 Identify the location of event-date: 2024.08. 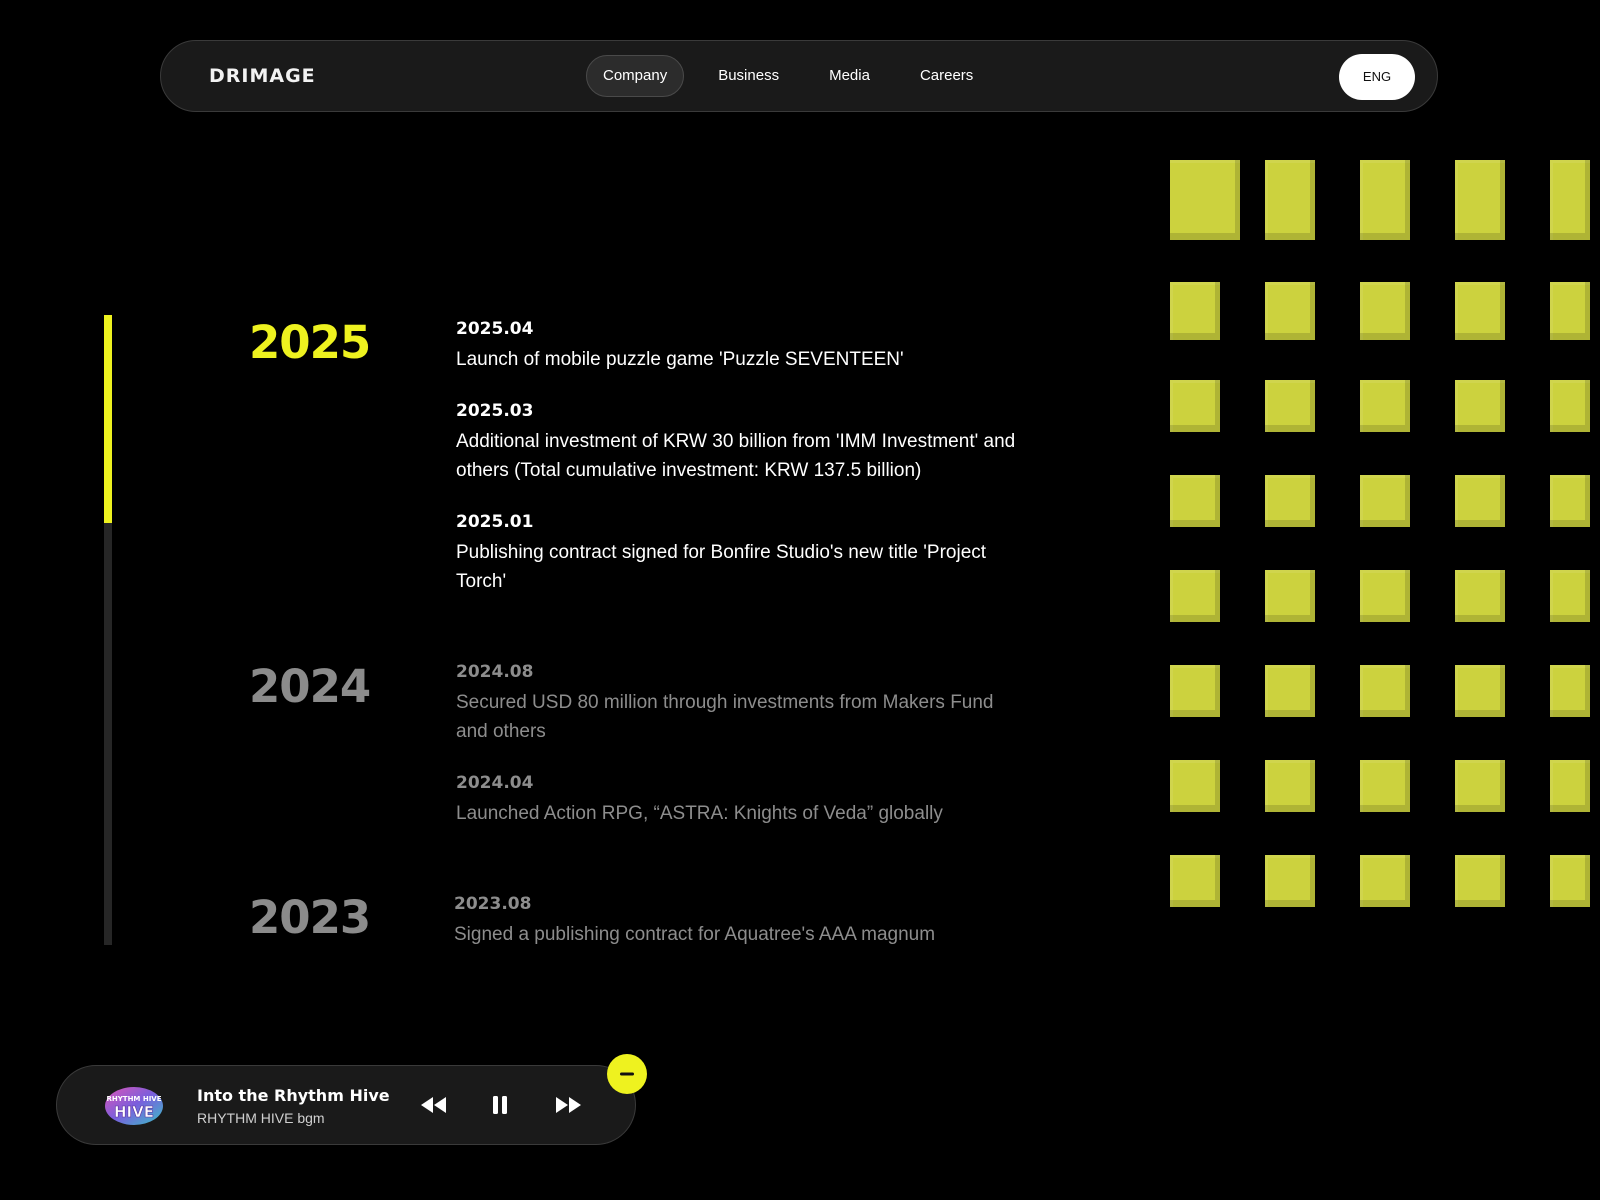
(495, 672).